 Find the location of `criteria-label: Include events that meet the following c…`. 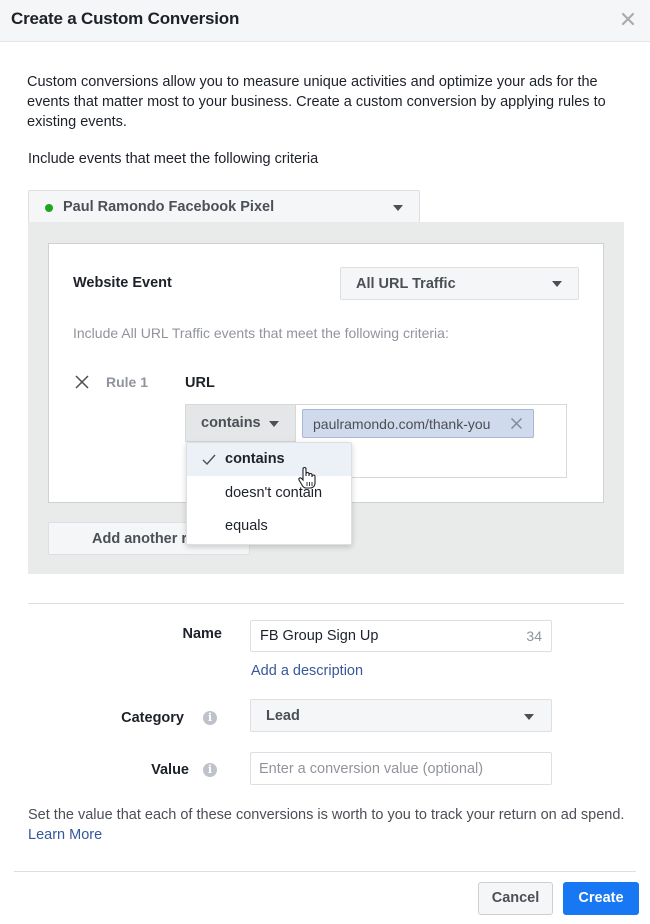

criteria-label: Include events that meet the following c… is located at coordinates (173, 159).